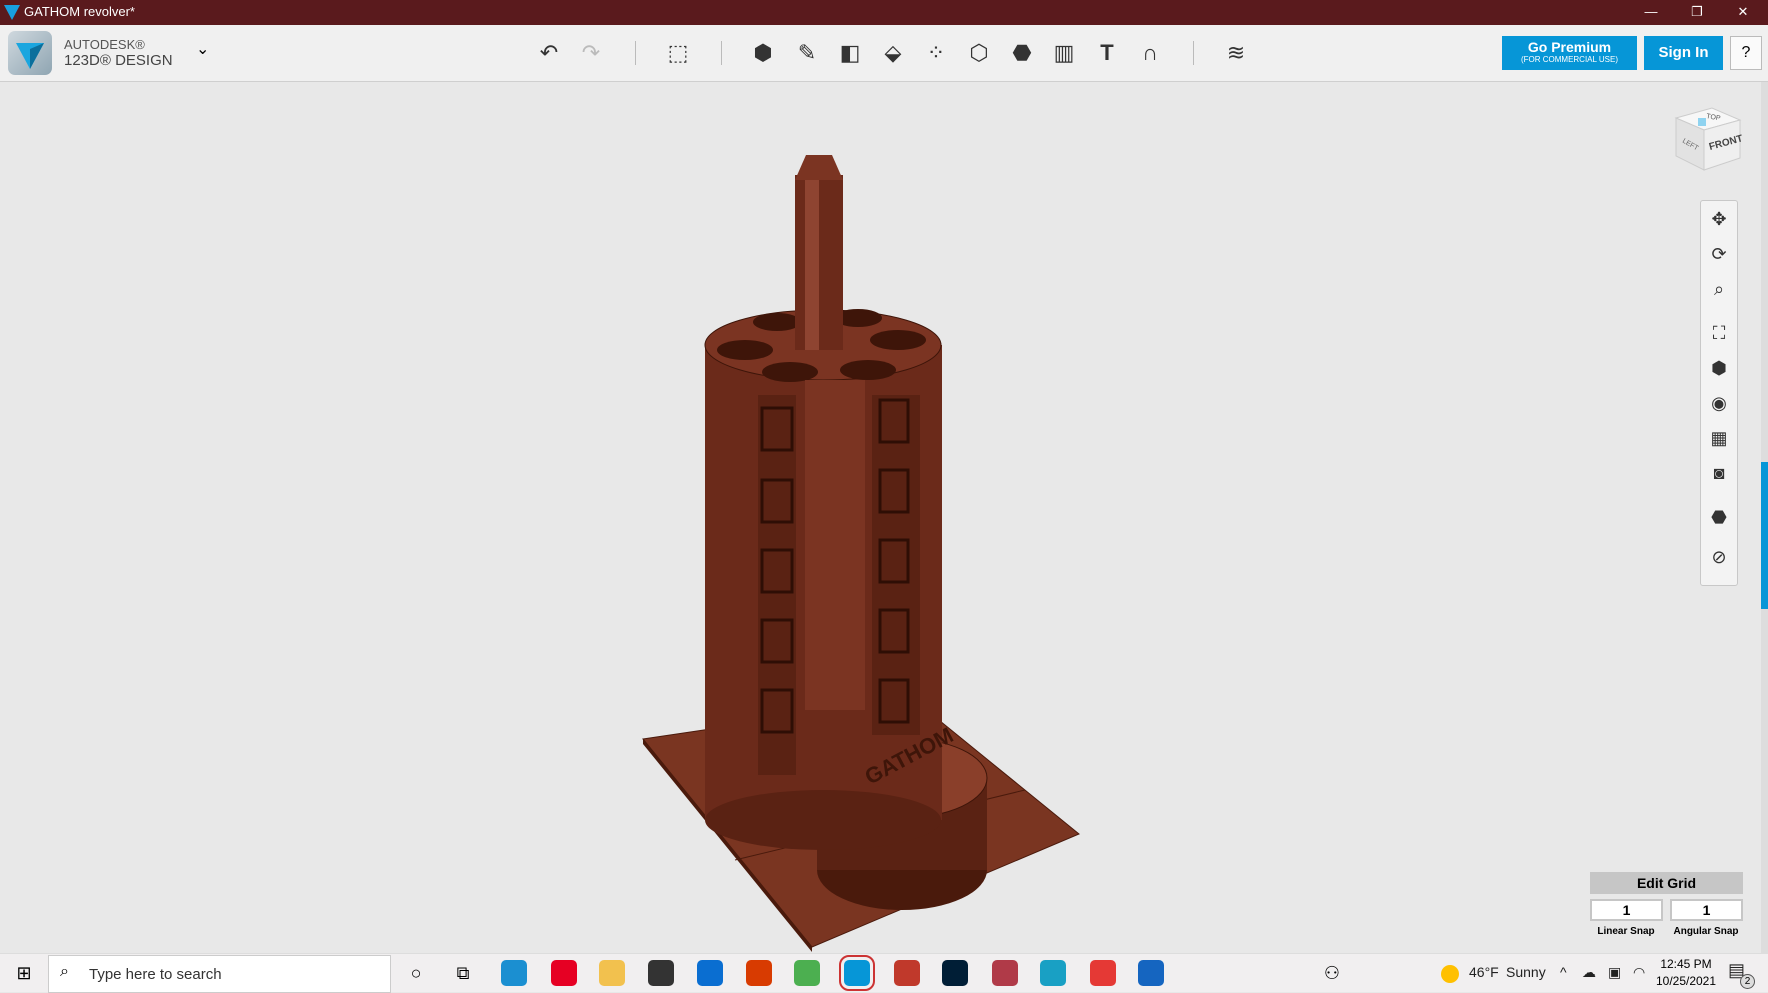 This screenshot has width=1768, height=993. Describe the element at coordinates (1150, 53) in the screenshot. I see `snap-icon: ∩` at that location.